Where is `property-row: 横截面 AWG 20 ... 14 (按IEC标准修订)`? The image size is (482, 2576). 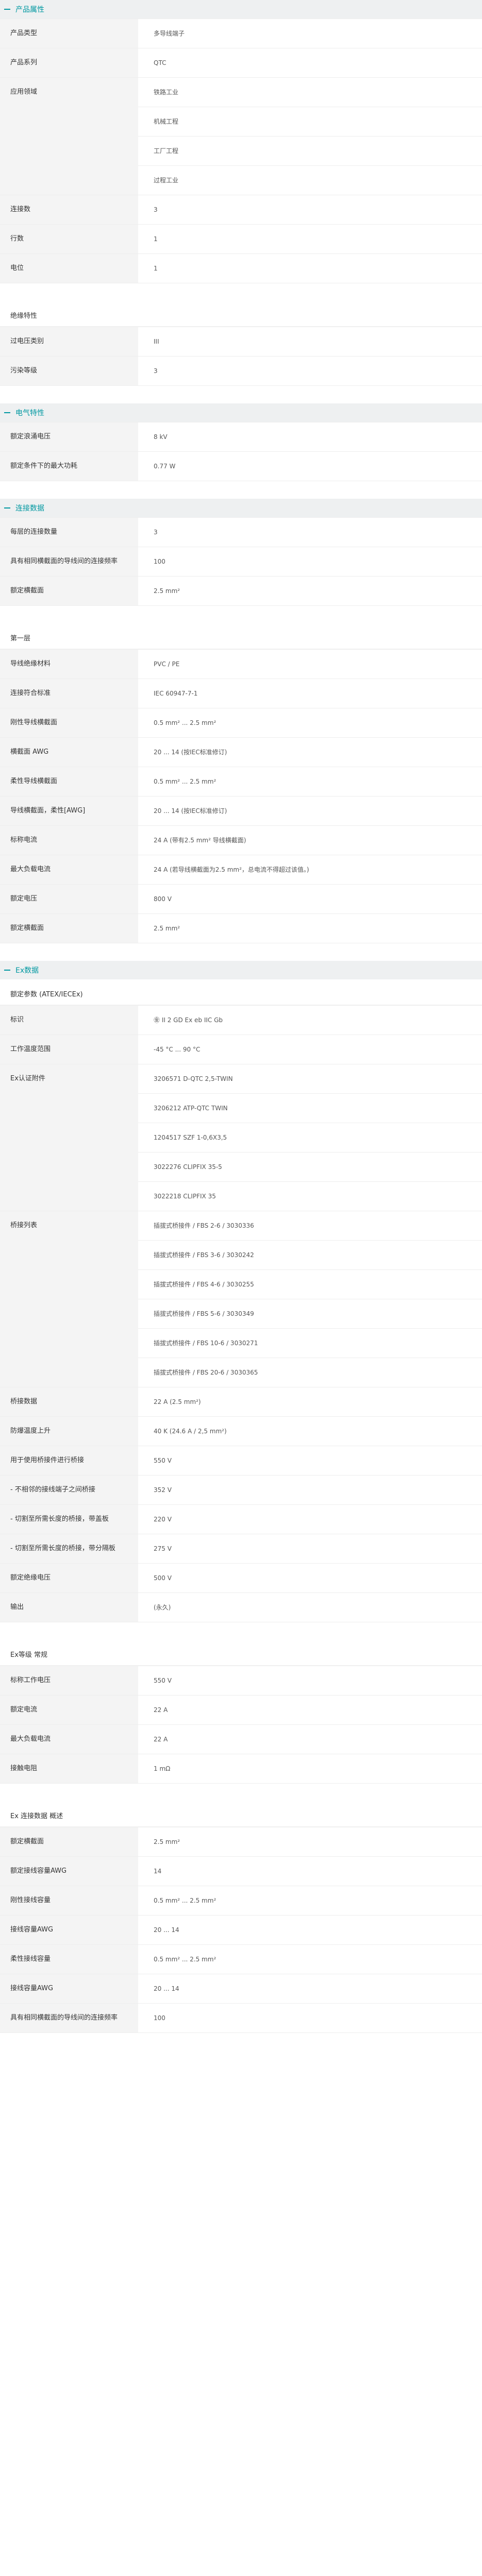 property-row: 横截面 AWG 20 ... 14 (按IEC标准修订) is located at coordinates (241, 752).